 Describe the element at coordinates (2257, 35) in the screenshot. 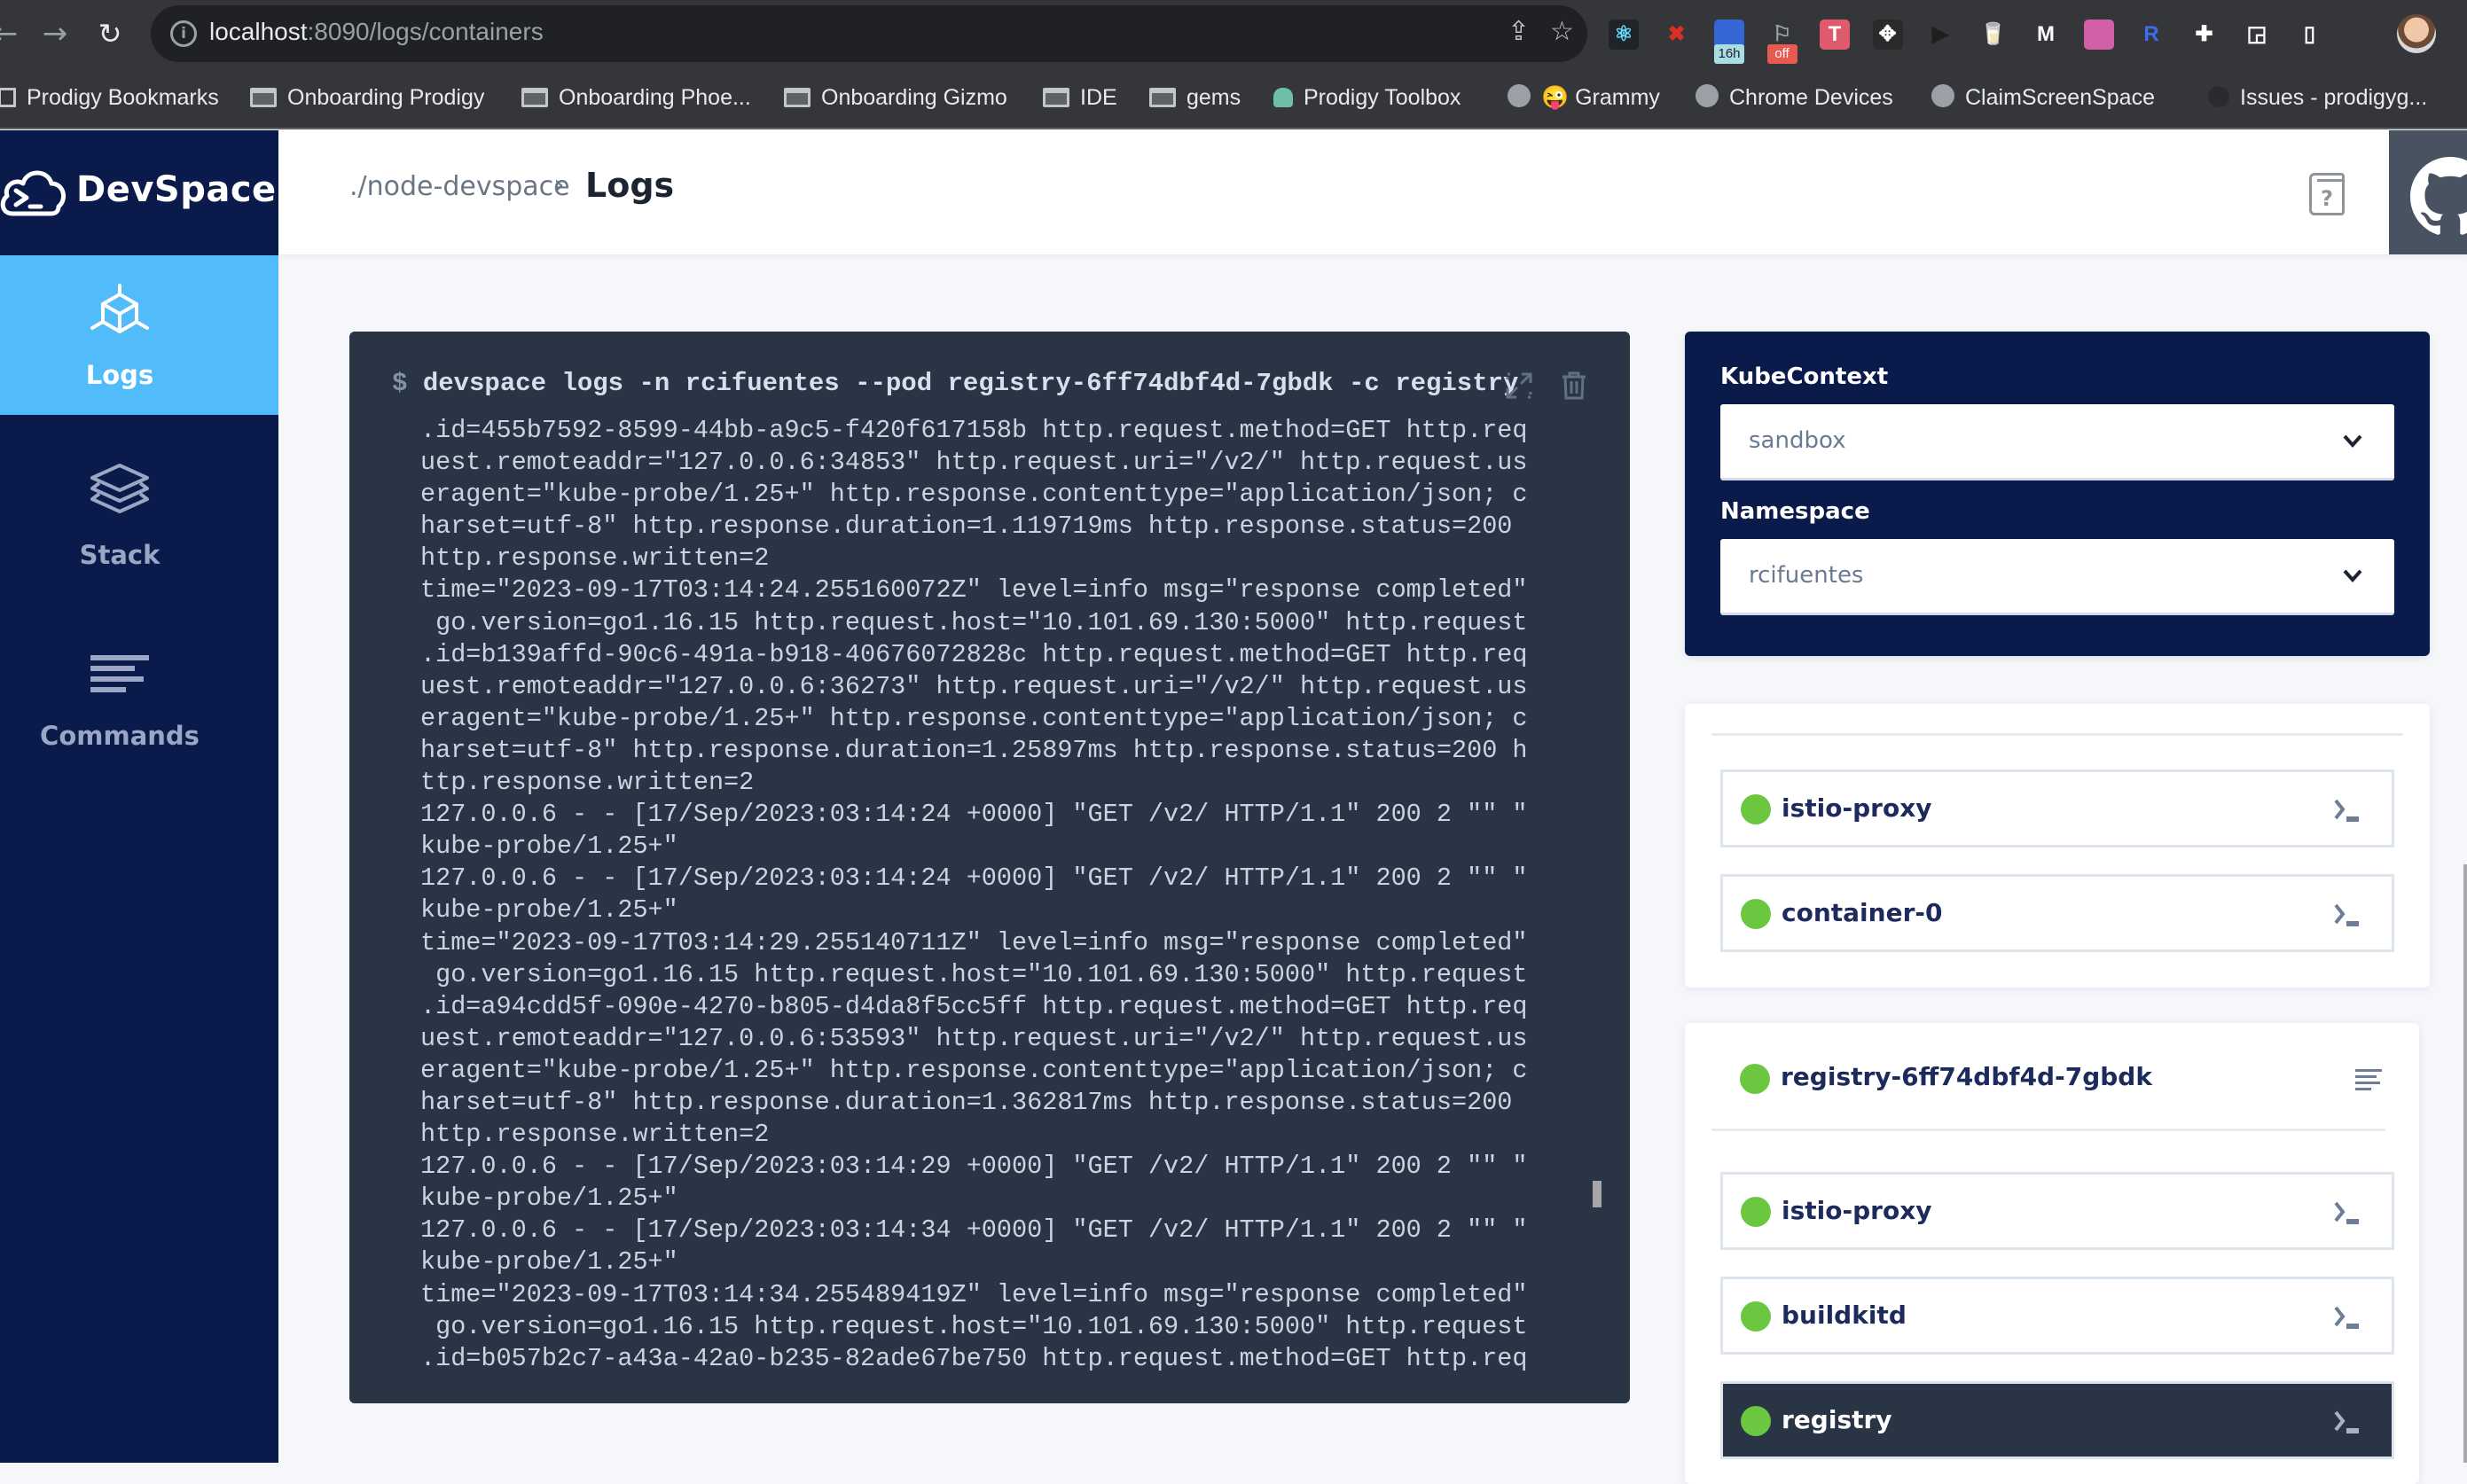

I see `cast-extension-icon: ◲` at that location.